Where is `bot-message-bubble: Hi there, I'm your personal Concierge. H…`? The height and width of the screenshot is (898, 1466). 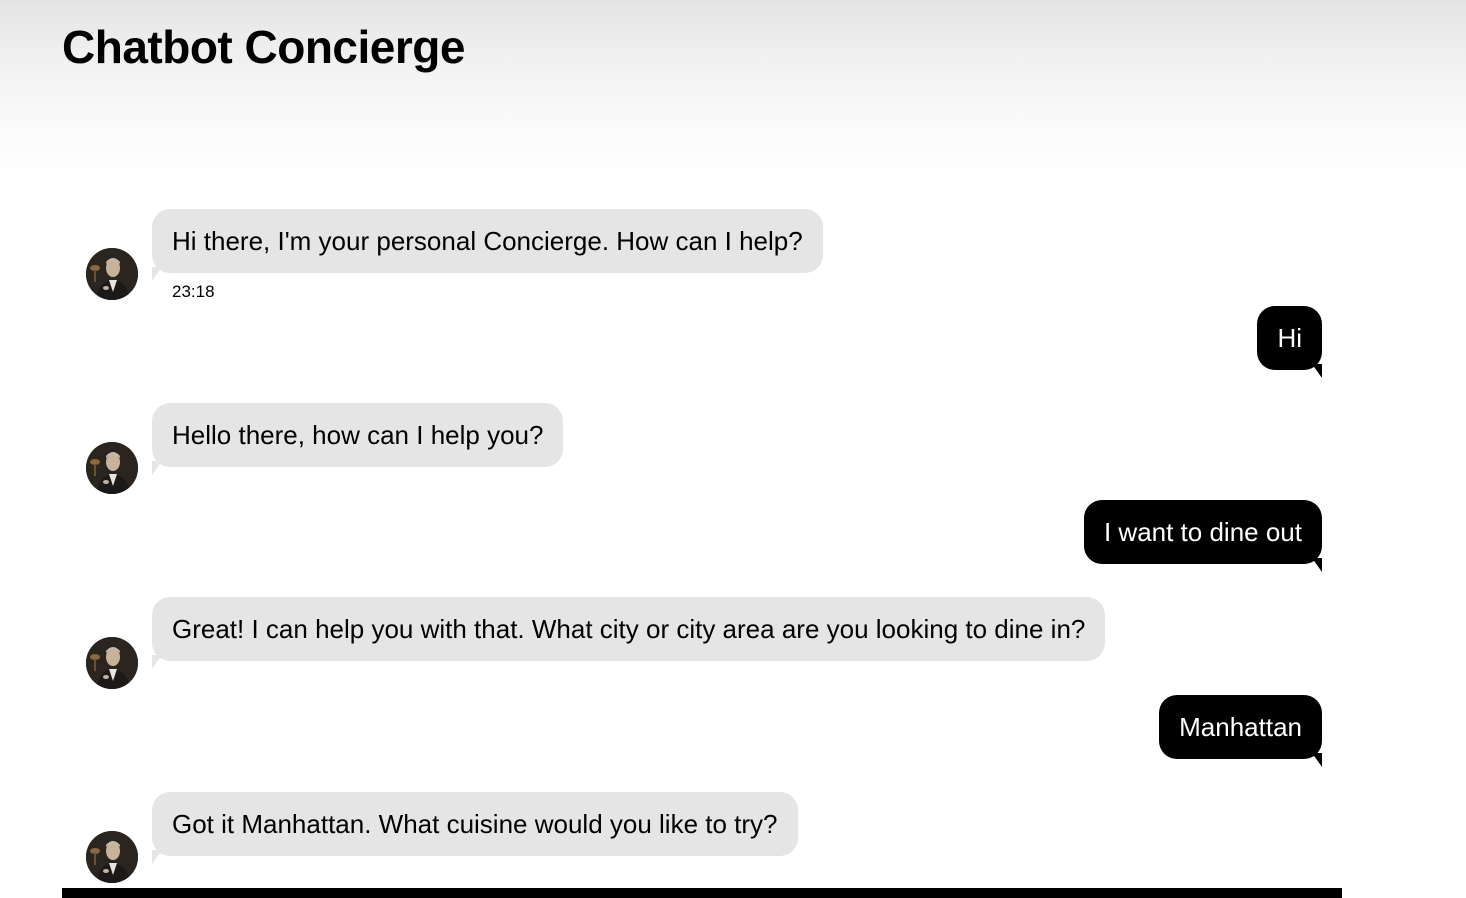 bot-message-bubble: Hi there, I'm your personal Concierge. H… is located at coordinates (487, 245).